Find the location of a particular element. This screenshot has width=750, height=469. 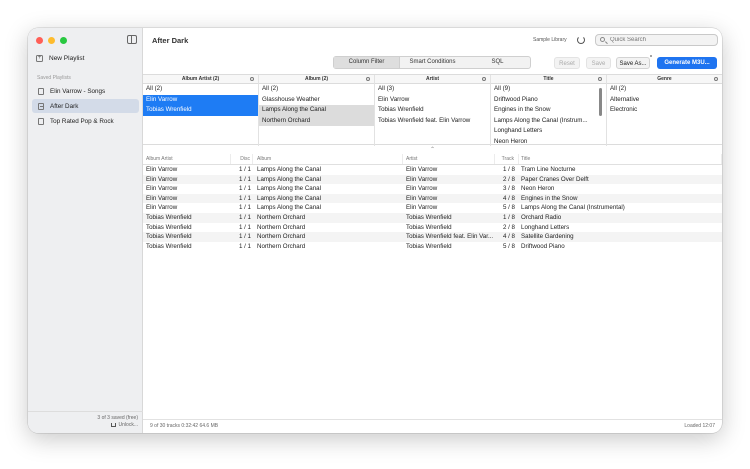

column-header-track: Track is located at coordinates (507, 159).